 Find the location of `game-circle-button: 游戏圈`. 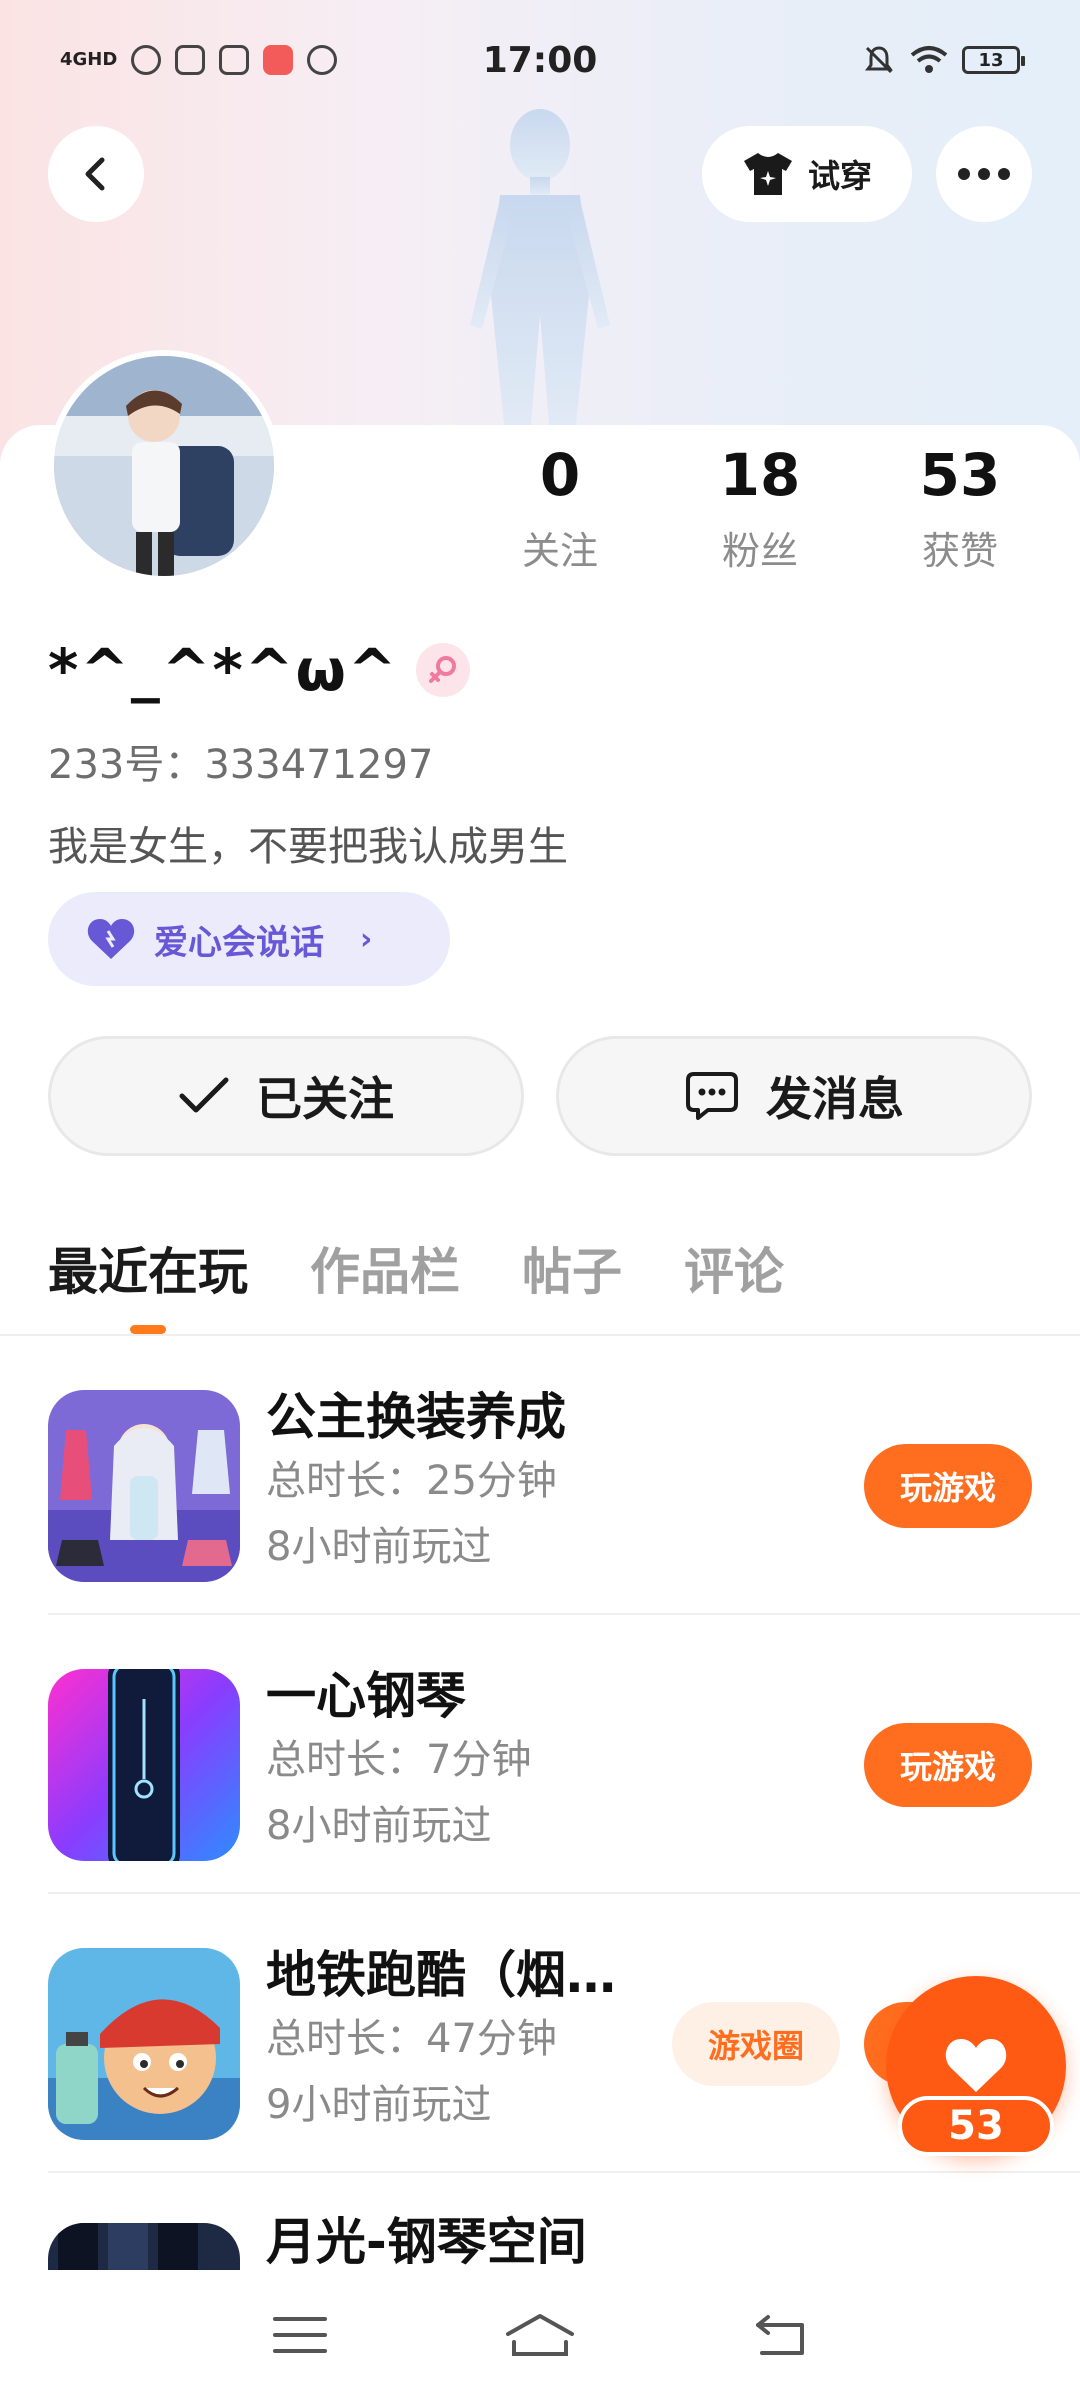

game-circle-button: 游戏圈 is located at coordinates (756, 2044).